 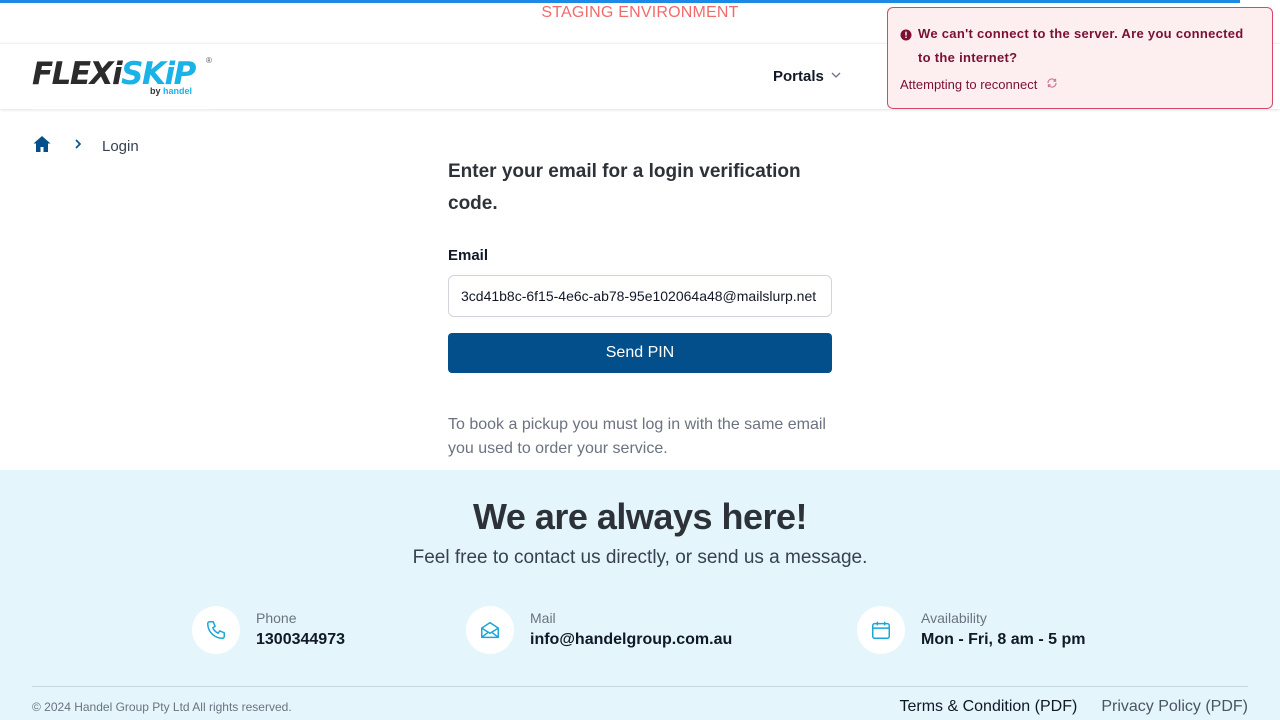 I want to click on portals-label: Portals, so click(x=798, y=76).